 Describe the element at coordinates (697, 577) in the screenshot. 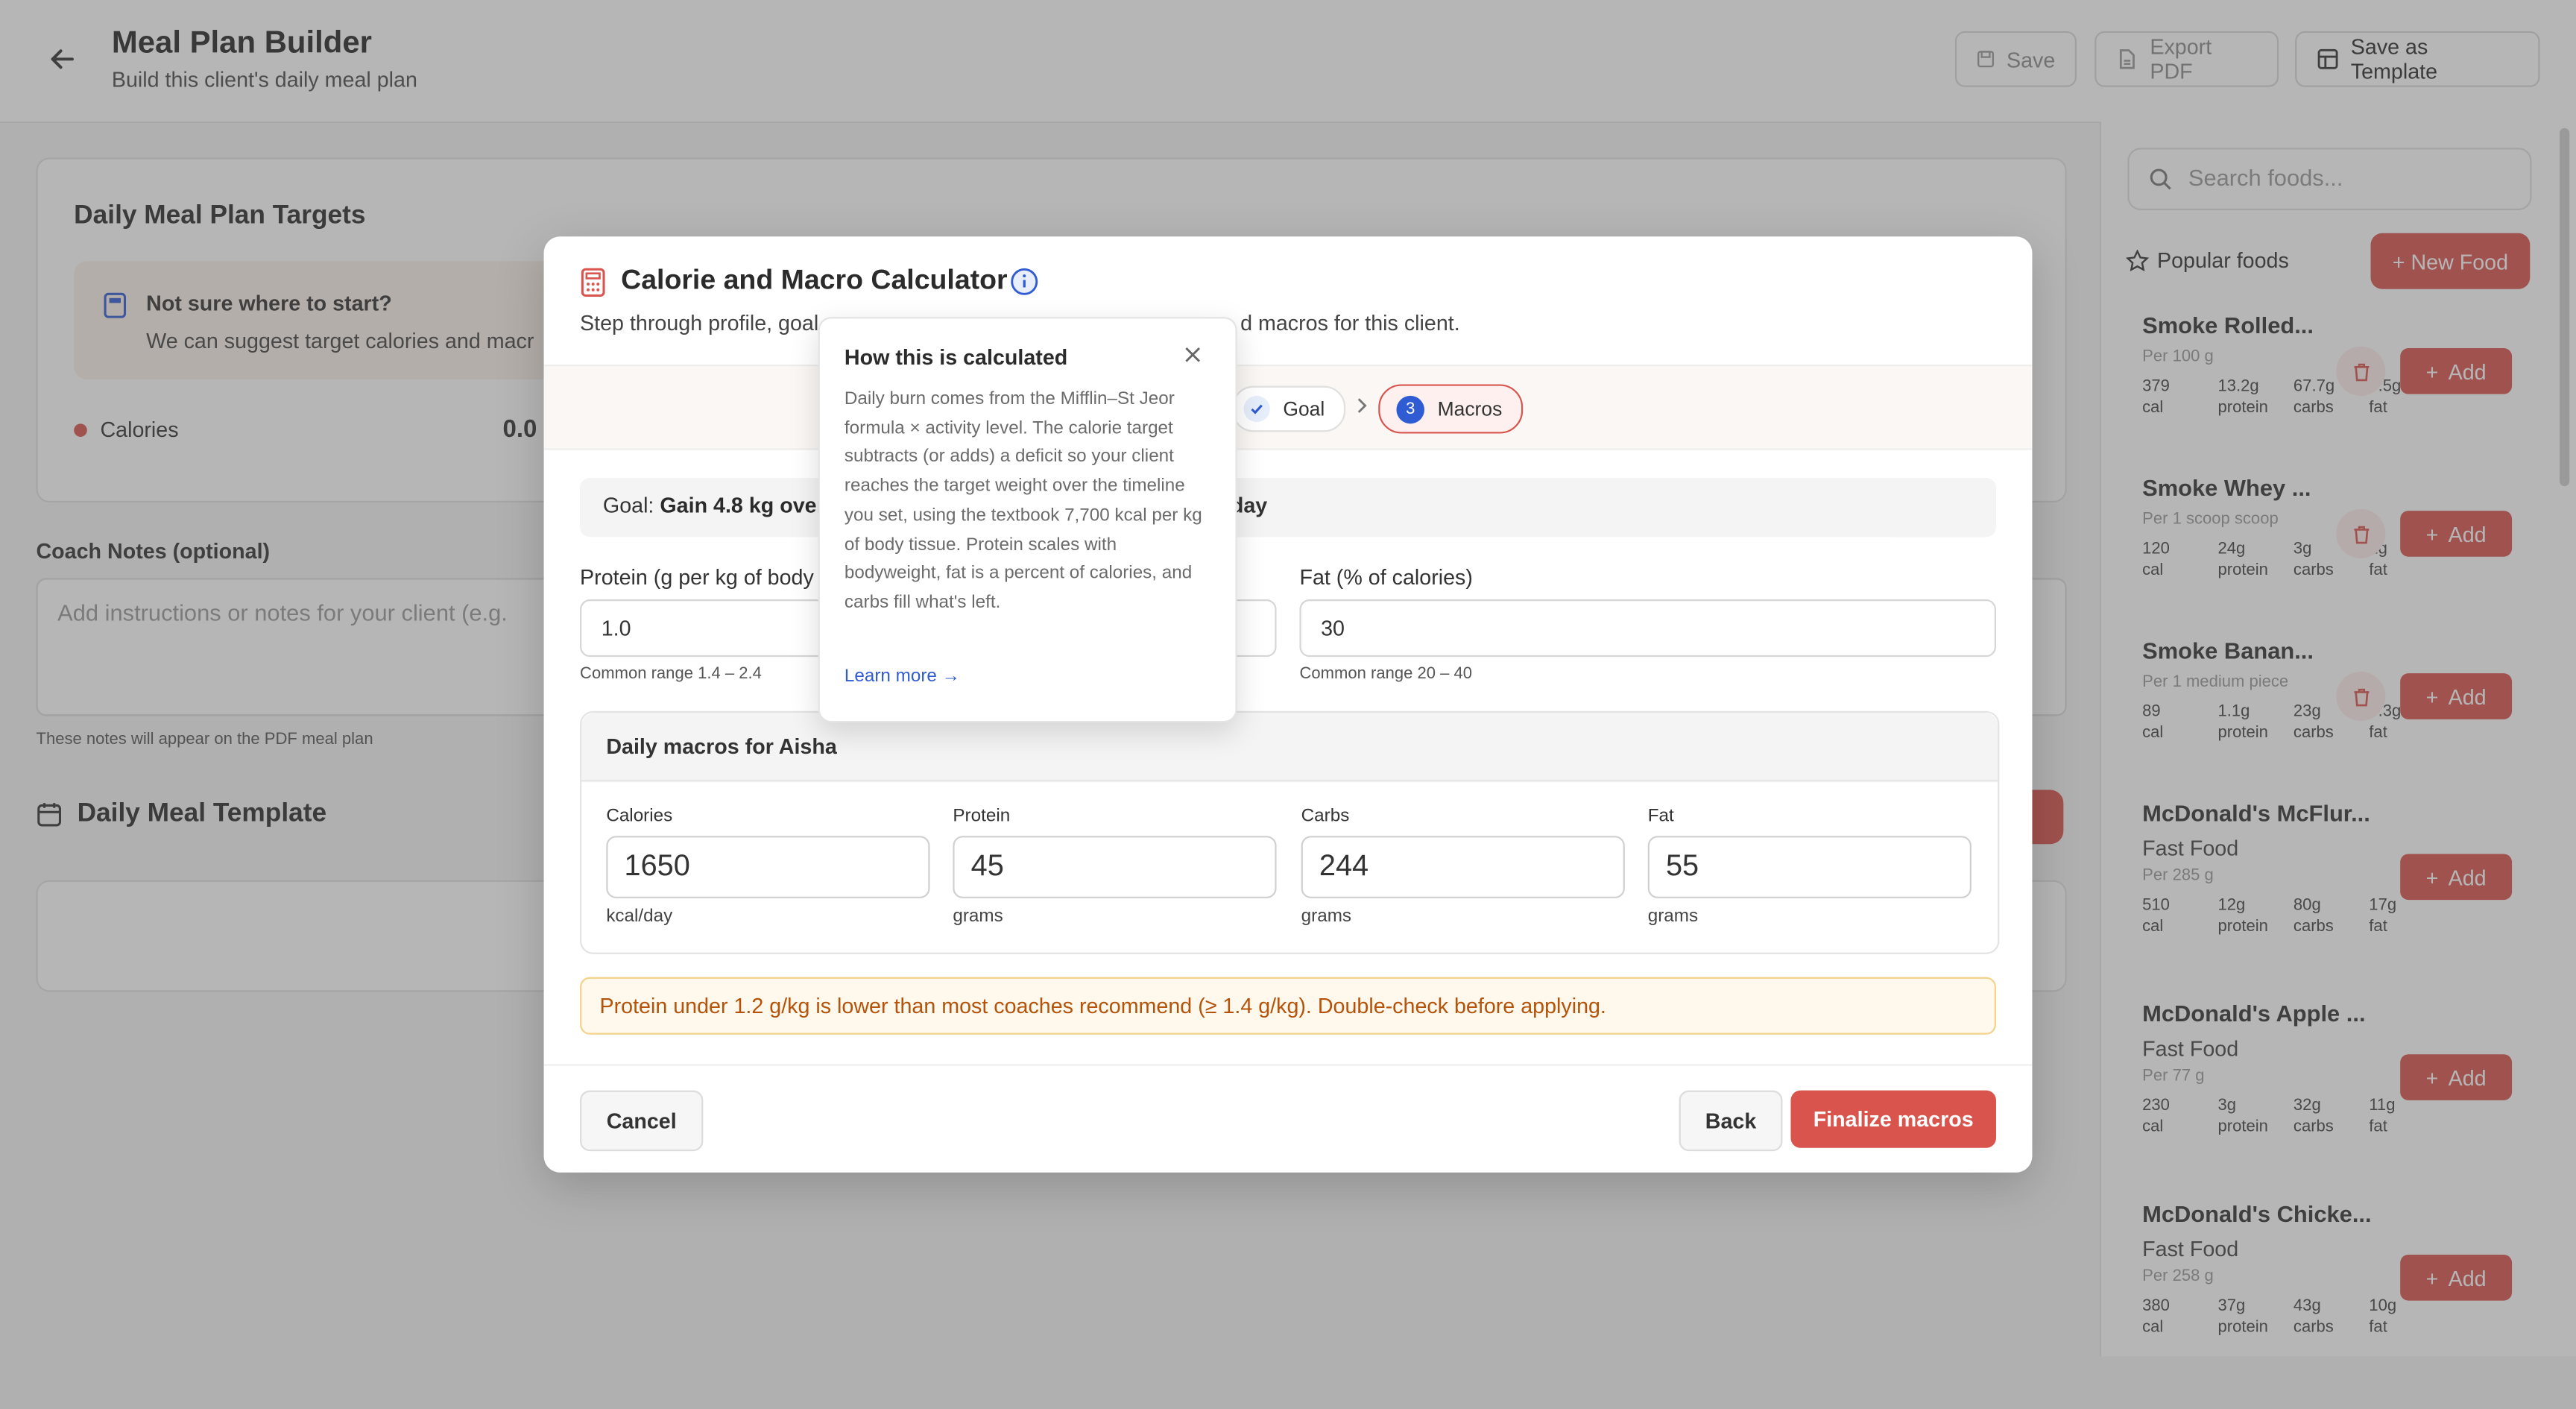

I see `protein-label: Protein (g per kg of body` at that location.